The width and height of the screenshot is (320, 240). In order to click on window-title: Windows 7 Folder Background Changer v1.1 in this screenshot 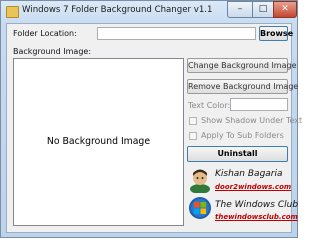, I will do `click(117, 10)`.